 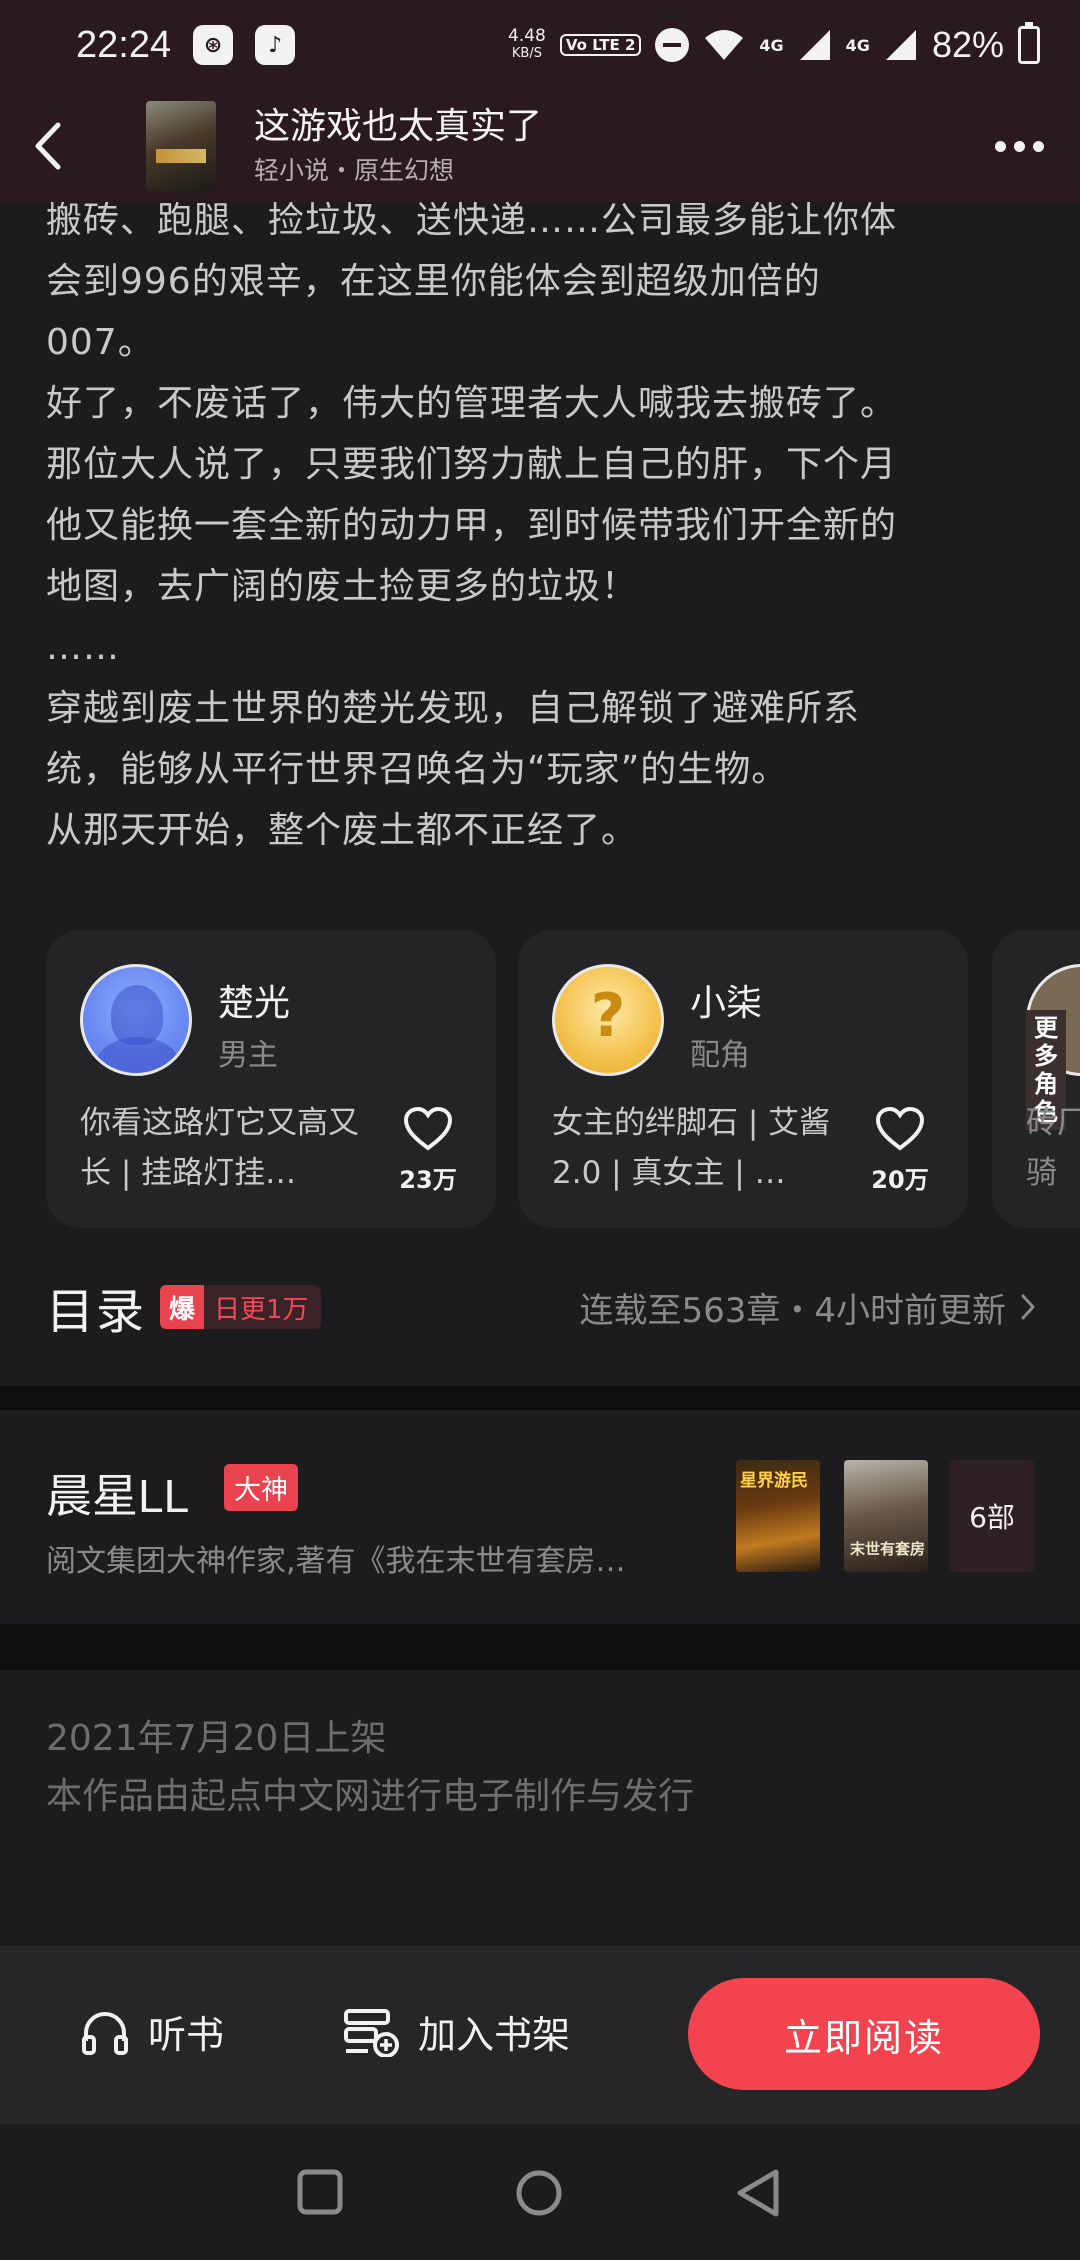 What do you see at coordinates (864, 2034) in the screenshot?
I see `read-now-button: 立即阅读` at bounding box center [864, 2034].